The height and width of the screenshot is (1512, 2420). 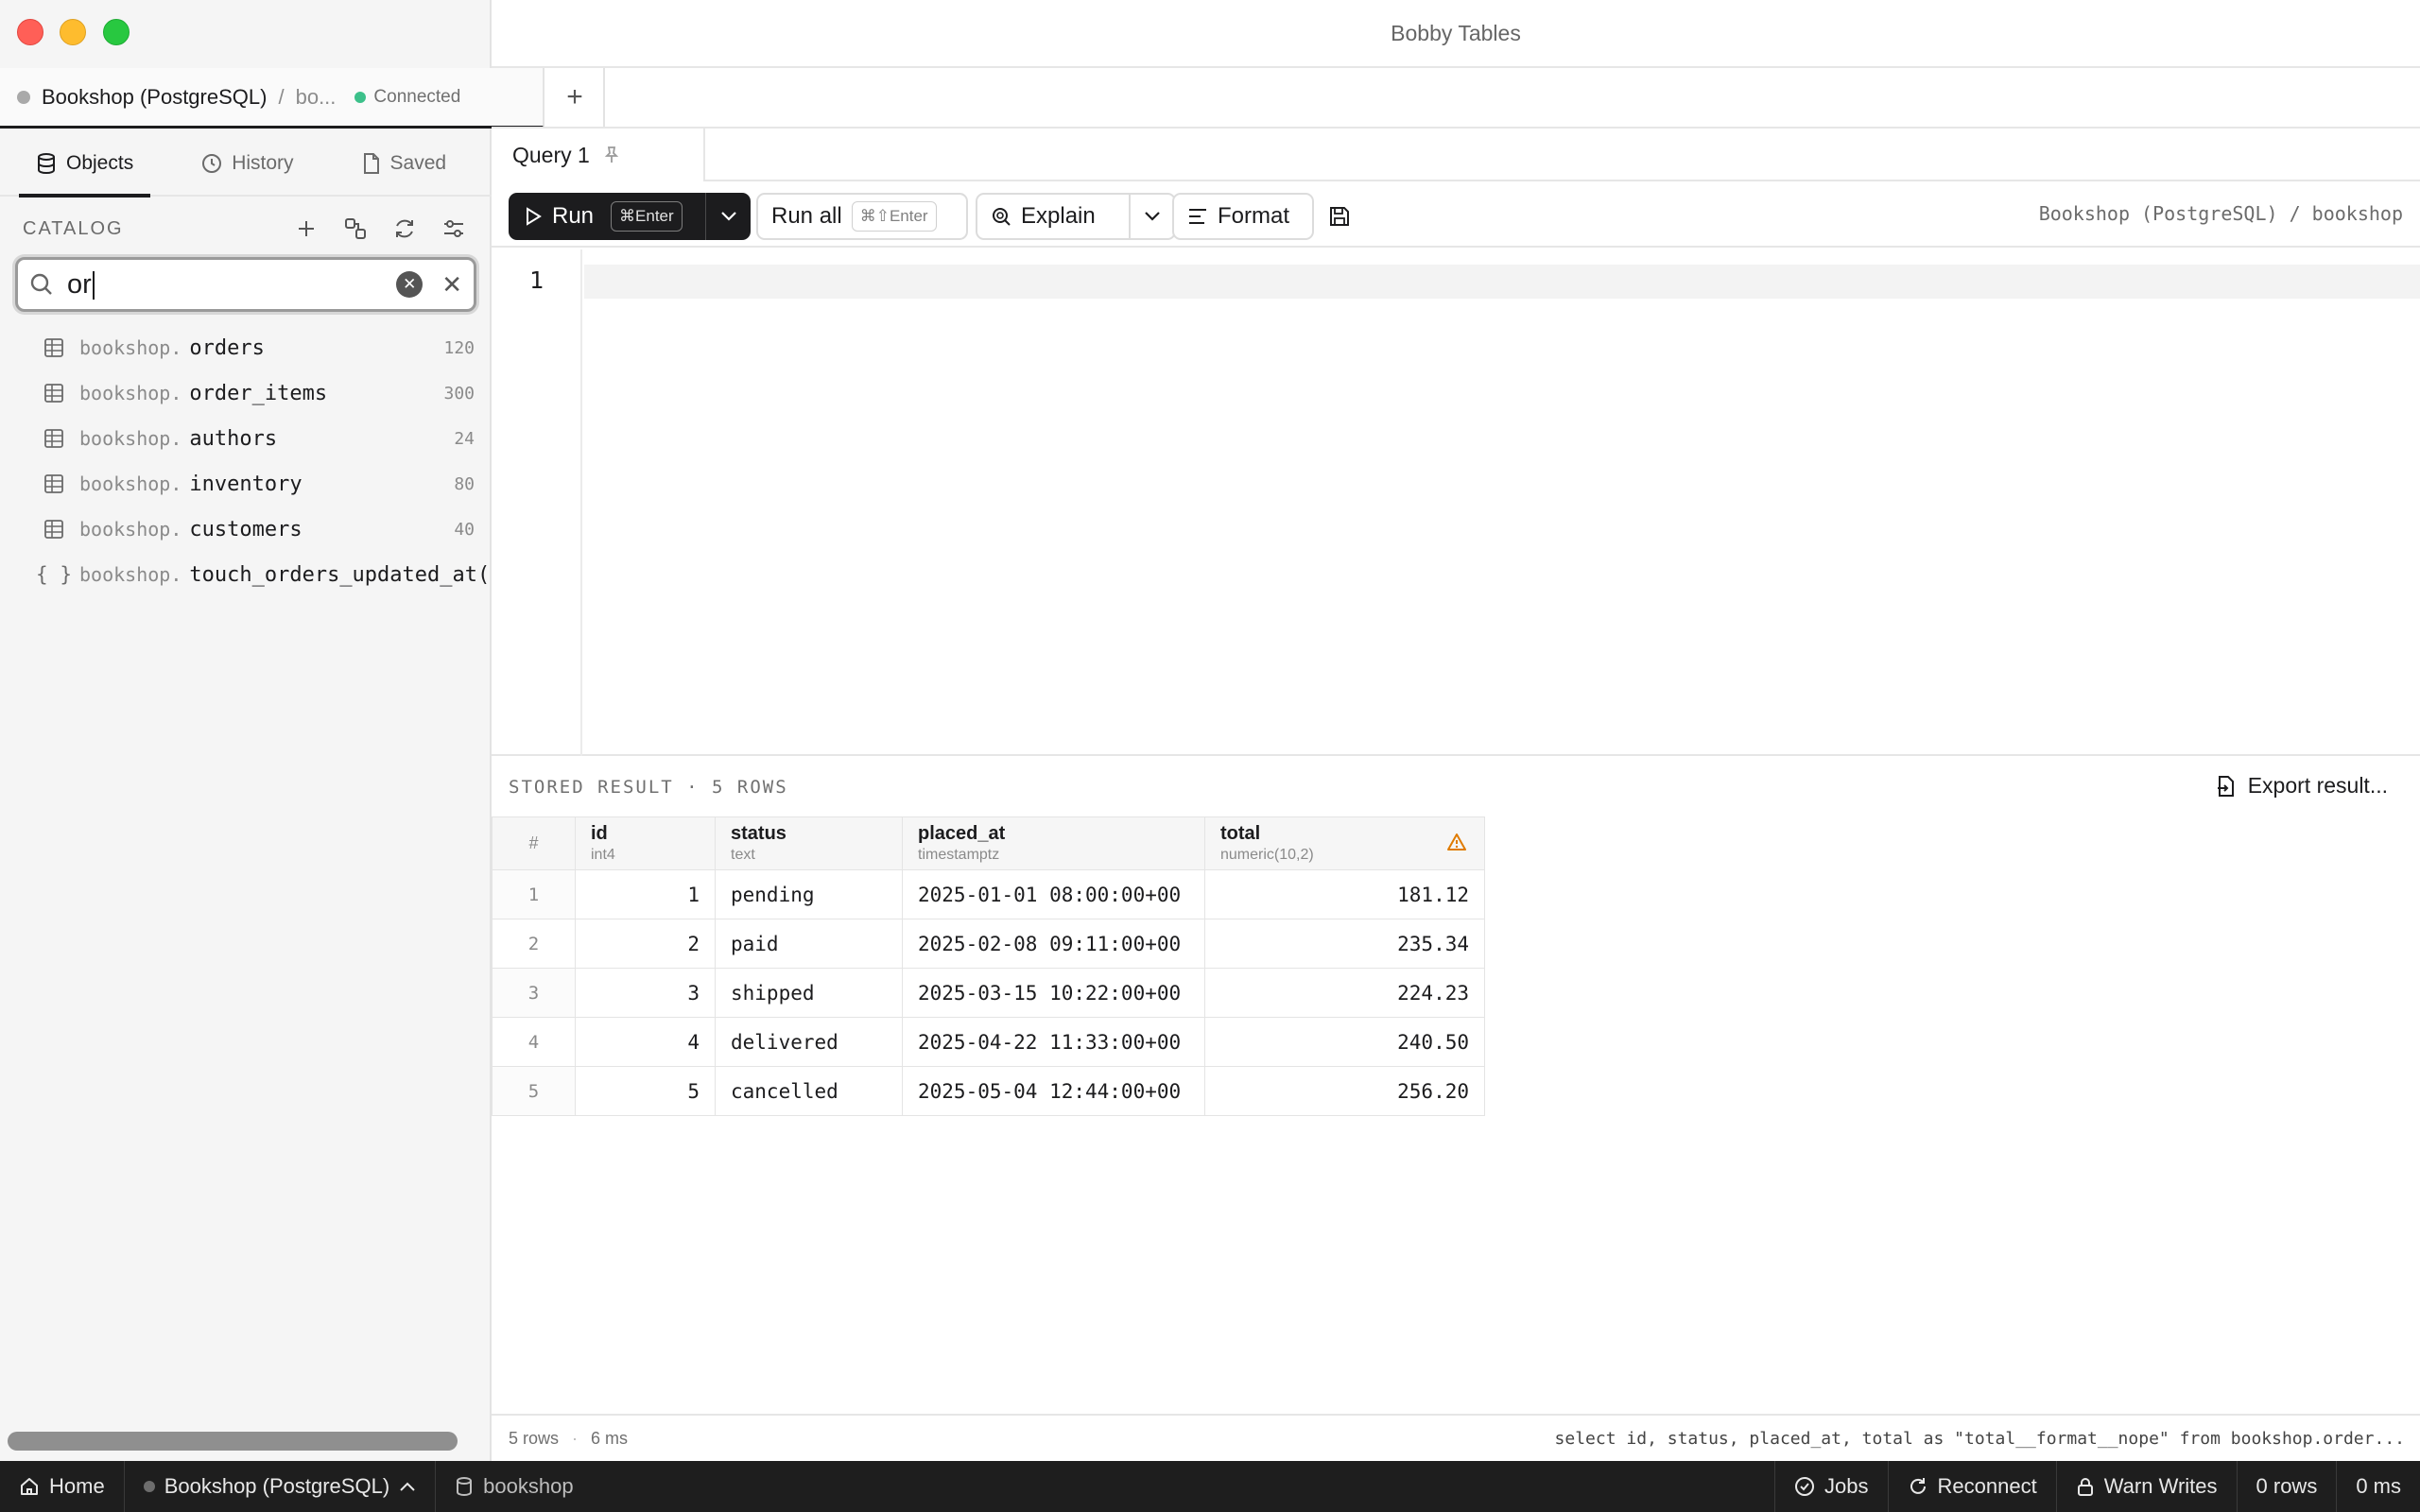 I want to click on schema-graph-button, so click(x=355, y=229).